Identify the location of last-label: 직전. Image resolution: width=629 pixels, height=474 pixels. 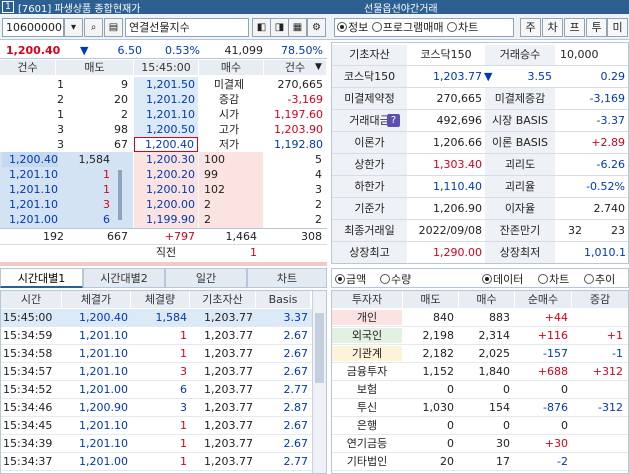
(166, 252).